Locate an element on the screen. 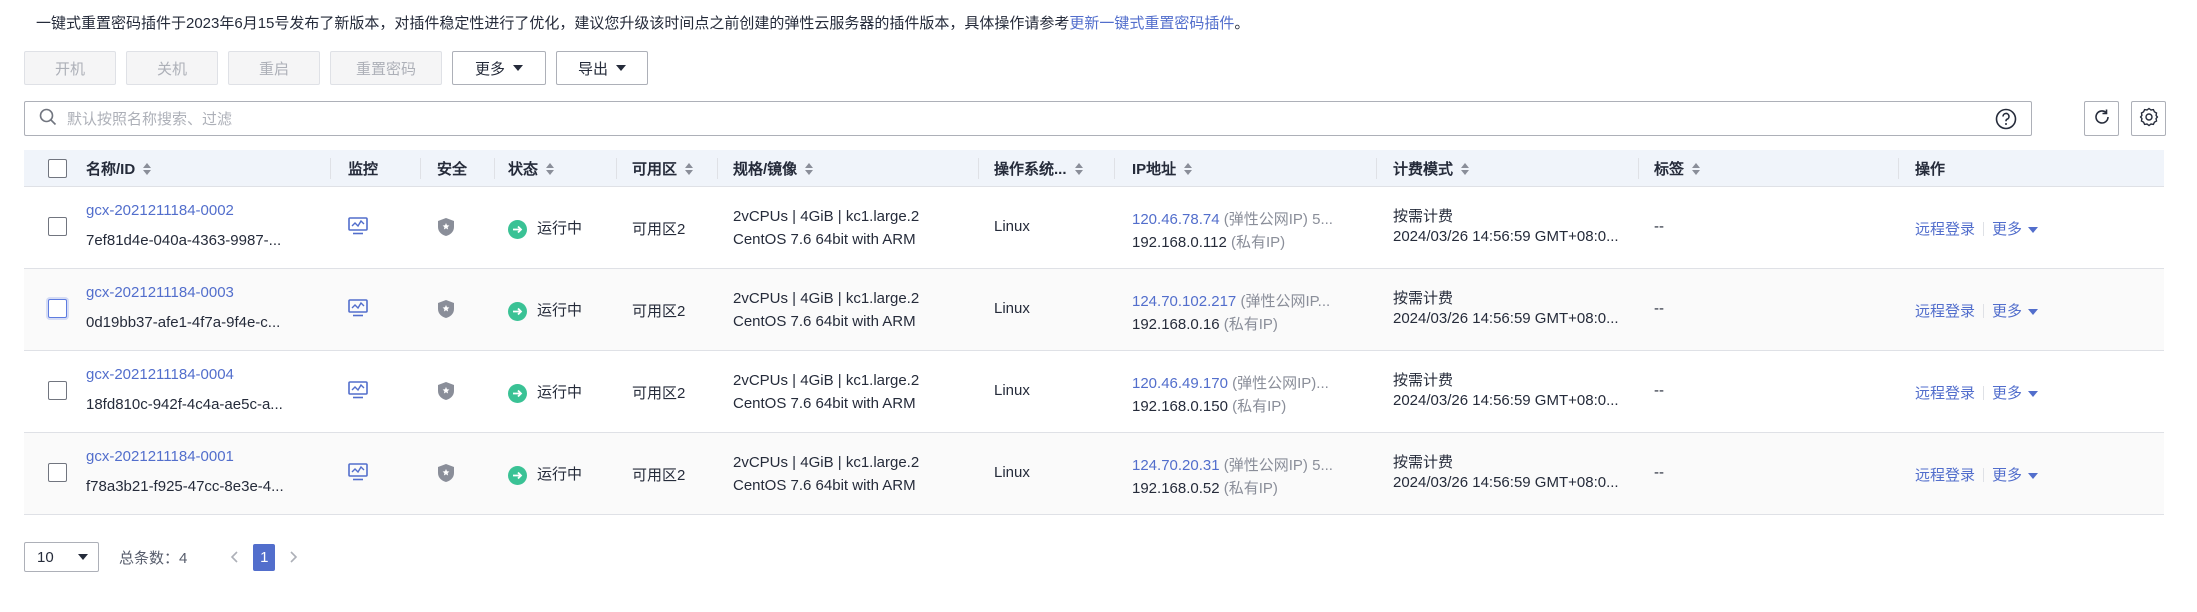  page-number-current: 1 is located at coordinates (264, 557).